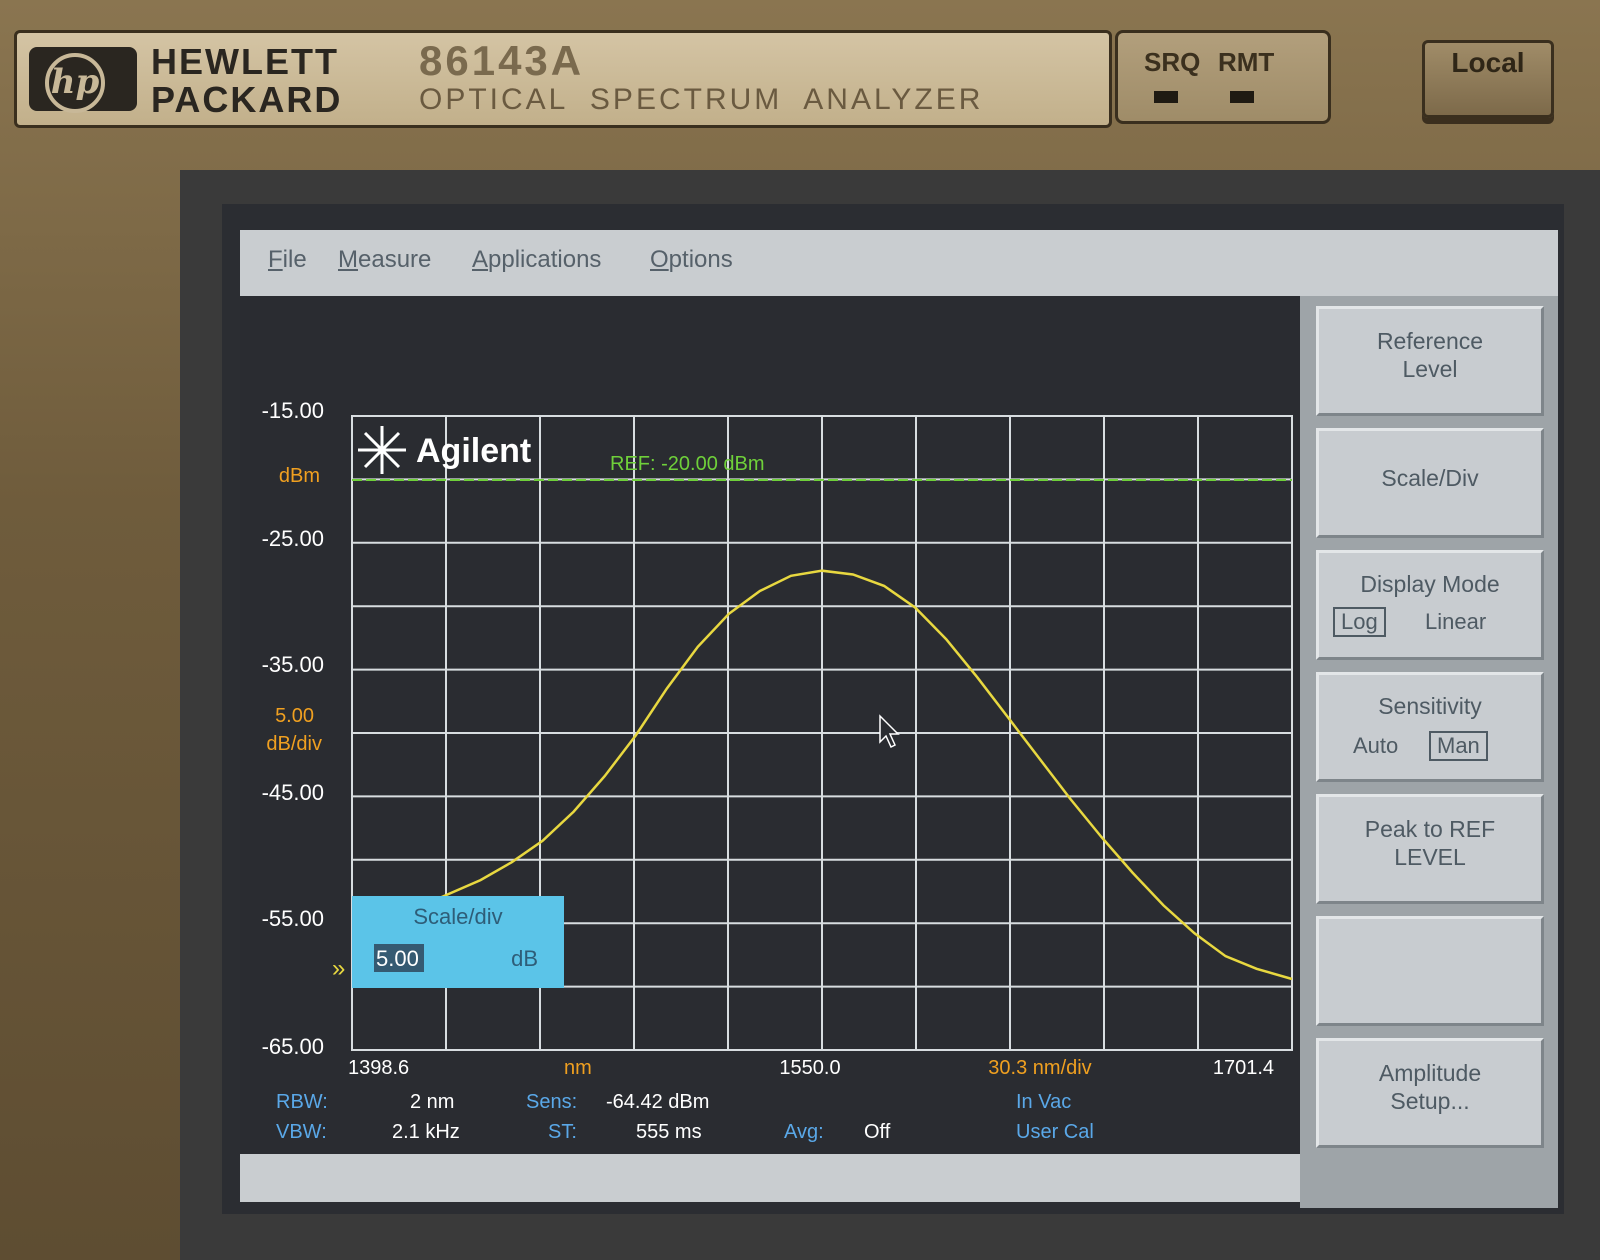 This screenshot has width=1600, height=1260. What do you see at coordinates (245, 61) in the screenshot?
I see `brand-hewlett: HEWLETT` at bounding box center [245, 61].